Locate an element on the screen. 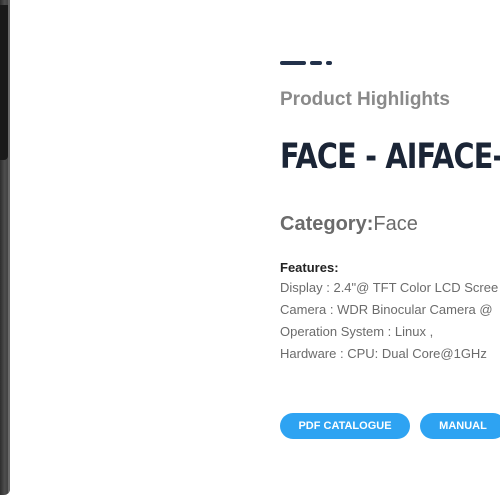  product-image is located at coordinates (5, 247).